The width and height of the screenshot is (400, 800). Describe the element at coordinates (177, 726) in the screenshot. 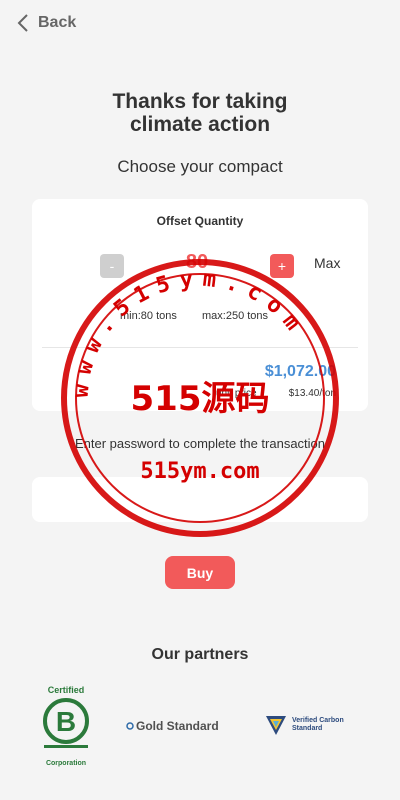

I see `gold-standard-text: Gold Standard` at that location.